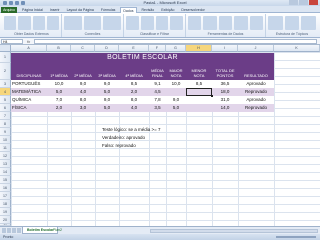 The width and height of the screenshot is (320, 240). I want to click on row-header-10: 10, so click(5, 140).